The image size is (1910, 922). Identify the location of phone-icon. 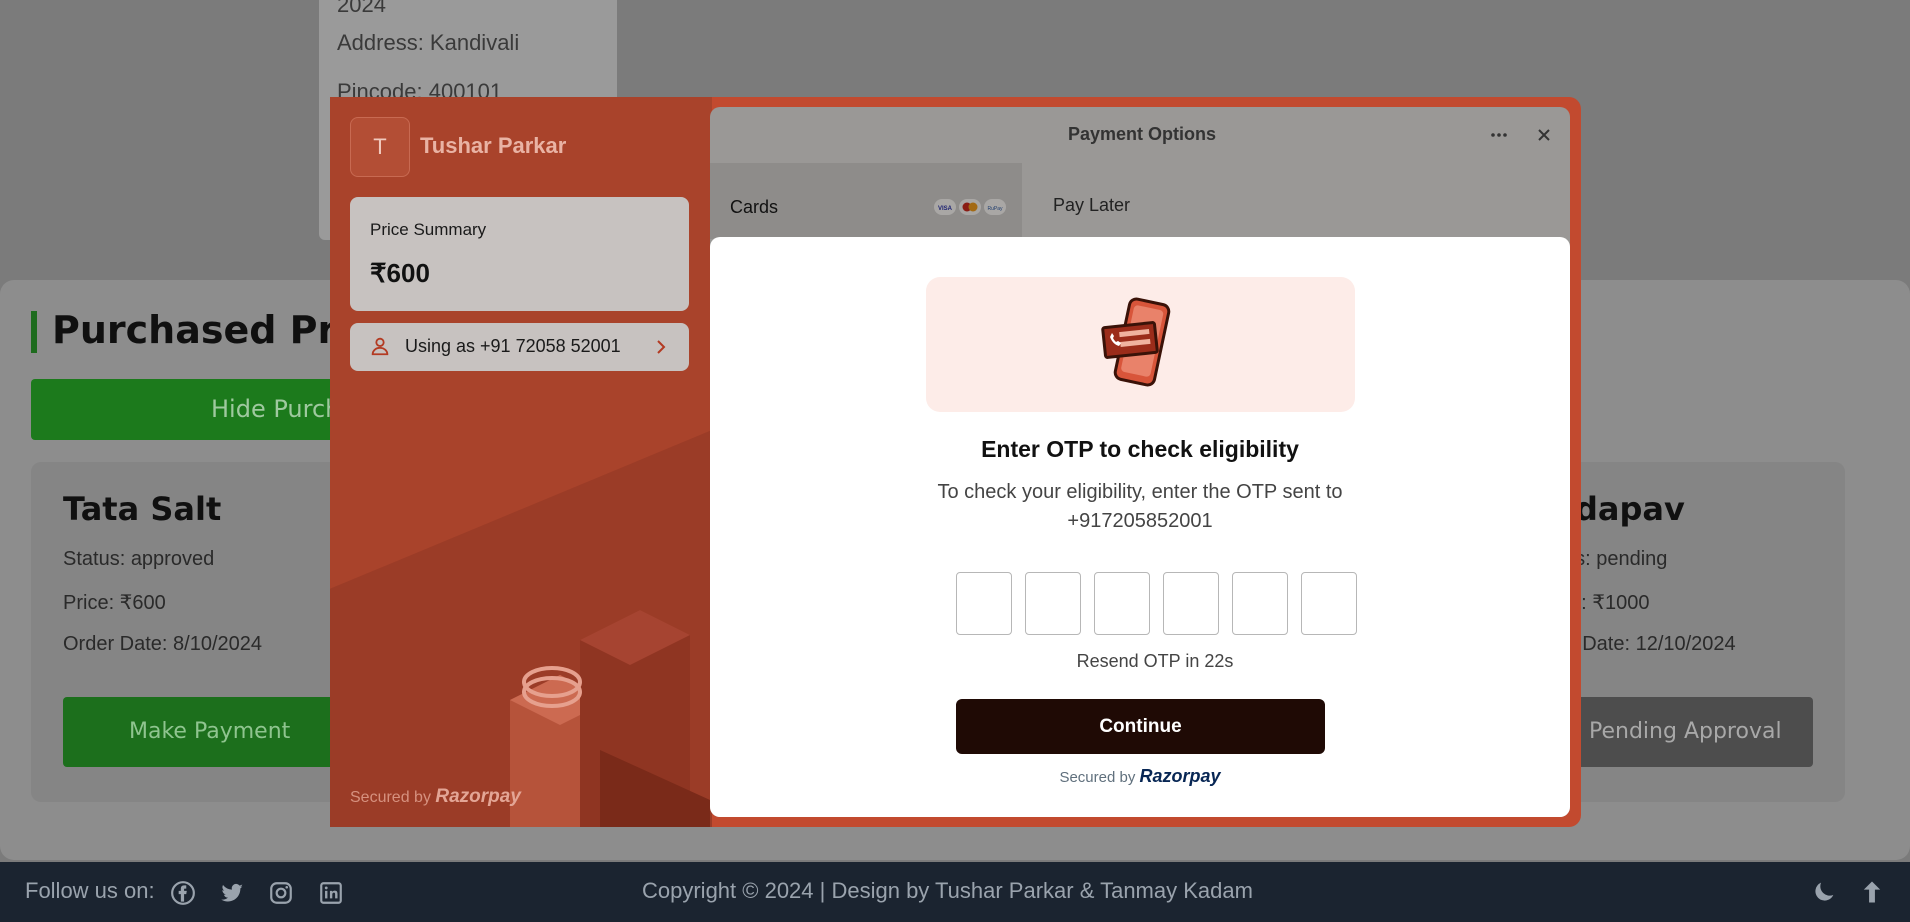
(1140, 344).